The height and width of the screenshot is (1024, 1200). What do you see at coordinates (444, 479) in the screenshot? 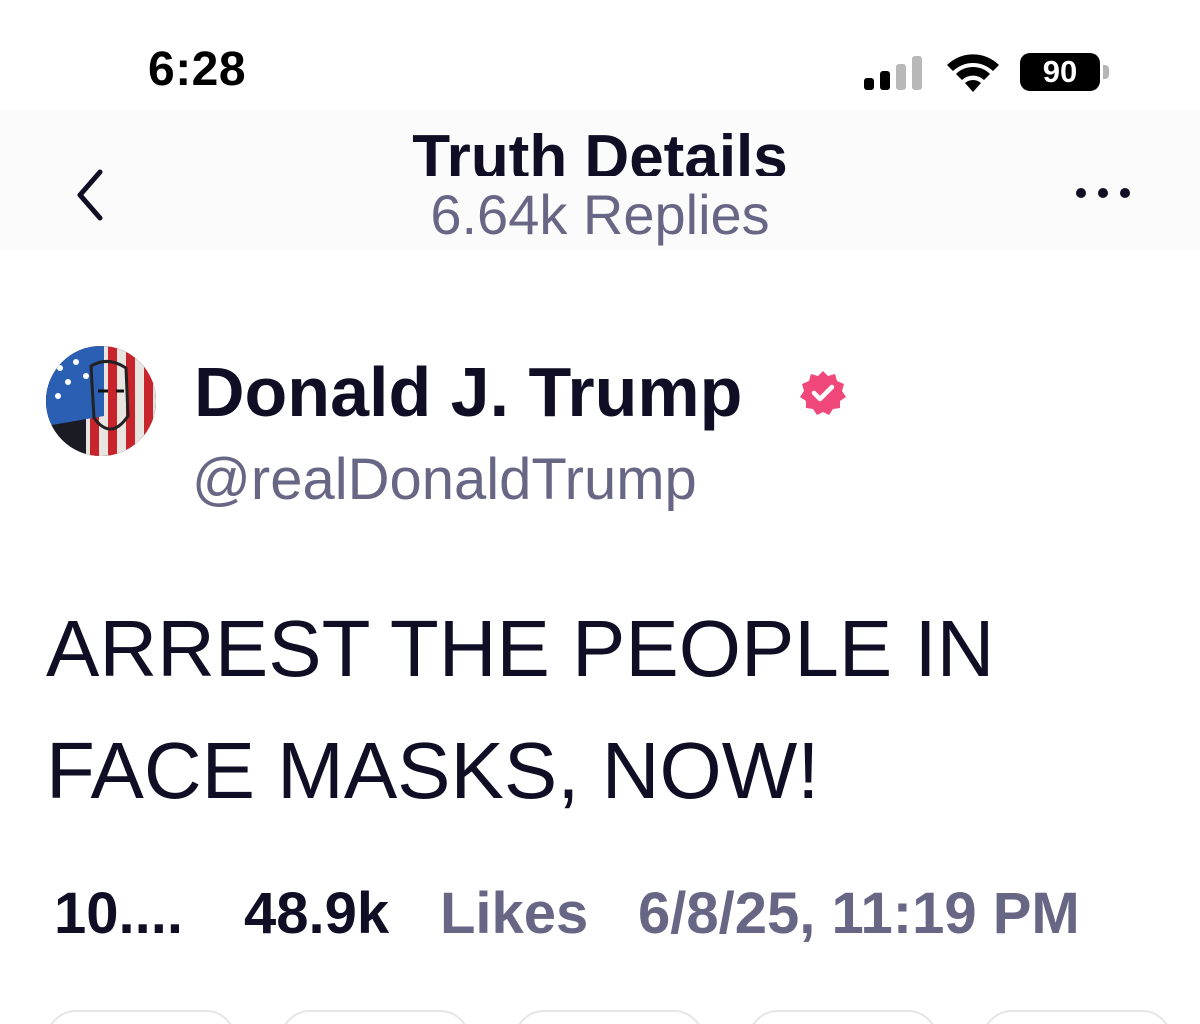
I see `author-handle: @realDonaldTrump` at bounding box center [444, 479].